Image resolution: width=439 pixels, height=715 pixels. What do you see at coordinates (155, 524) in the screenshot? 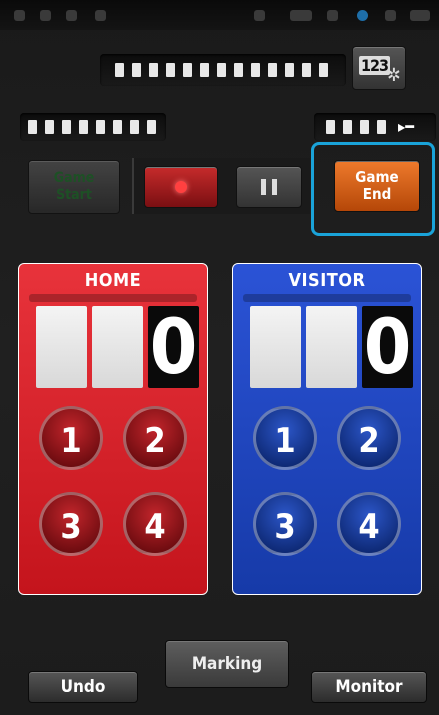
I see `home-add-4-button: 4` at bounding box center [155, 524].